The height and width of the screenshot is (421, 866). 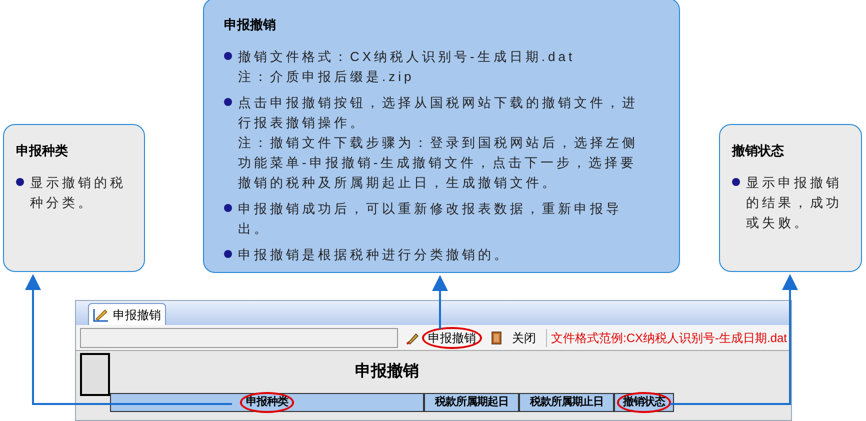 I want to click on highlight-ring: 税款所属期止日, so click(x=566, y=402).